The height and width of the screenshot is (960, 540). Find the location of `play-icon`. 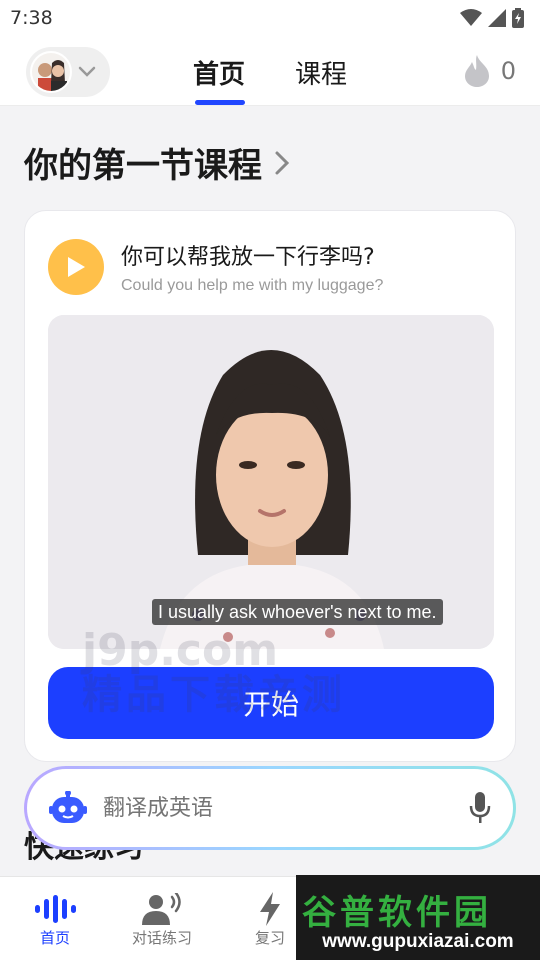

play-icon is located at coordinates (76, 267).